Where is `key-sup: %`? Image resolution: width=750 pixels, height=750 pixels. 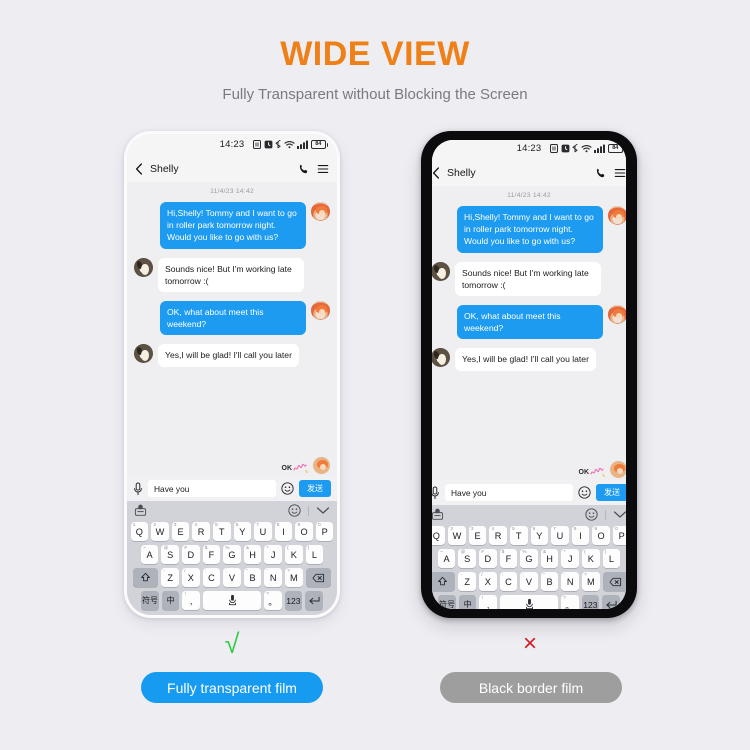
key-sup: % is located at coordinates (524, 551).